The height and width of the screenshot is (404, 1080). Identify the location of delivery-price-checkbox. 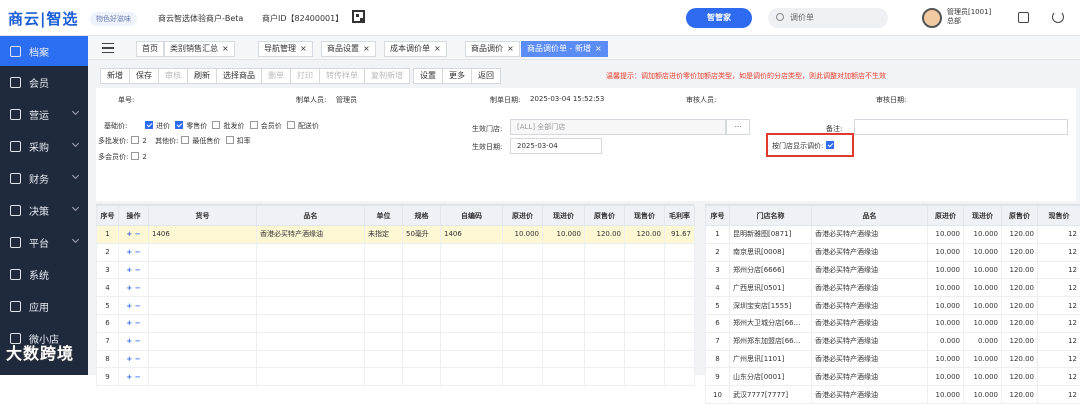
(291, 125).